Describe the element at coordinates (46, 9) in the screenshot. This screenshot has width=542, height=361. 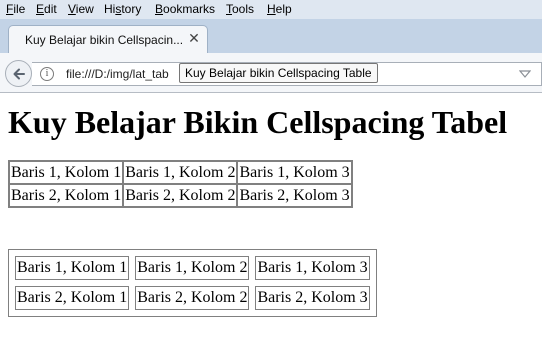
I see `menu-edit: Edit` at that location.